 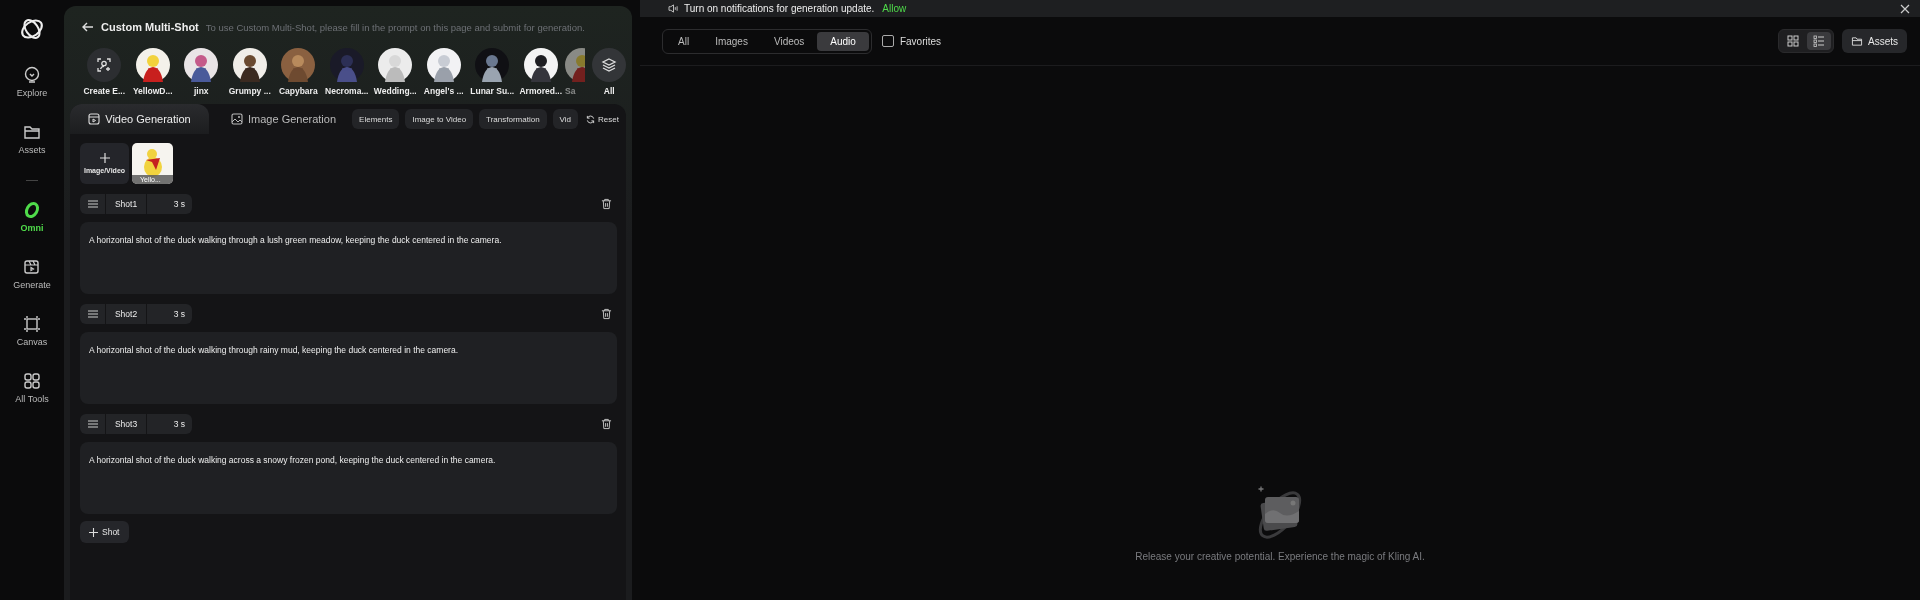 What do you see at coordinates (1874, 41) in the screenshot?
I see `assets-button: Assets` at bounding box center [1874, 41].